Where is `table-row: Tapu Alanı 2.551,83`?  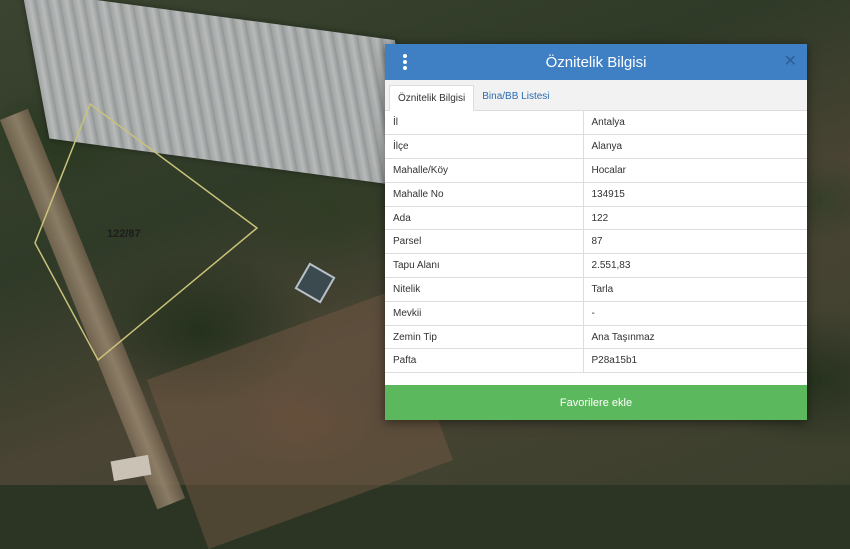 table-row: Tapu Alanı 2.551,83 is located at coordinates (596, 266).